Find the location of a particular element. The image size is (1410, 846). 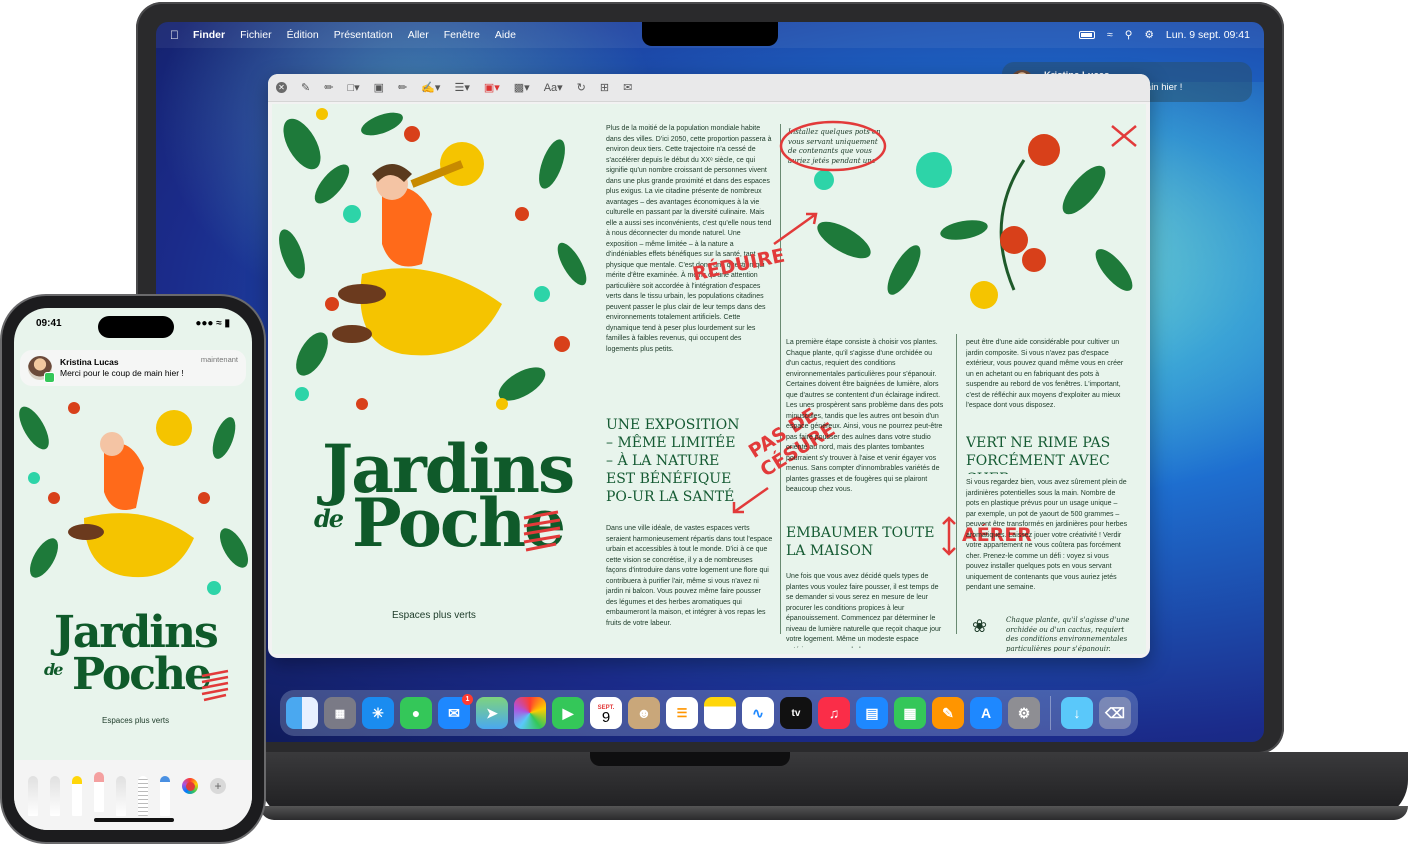

flower-icon: ❀ is located at coordinates (980, 626).